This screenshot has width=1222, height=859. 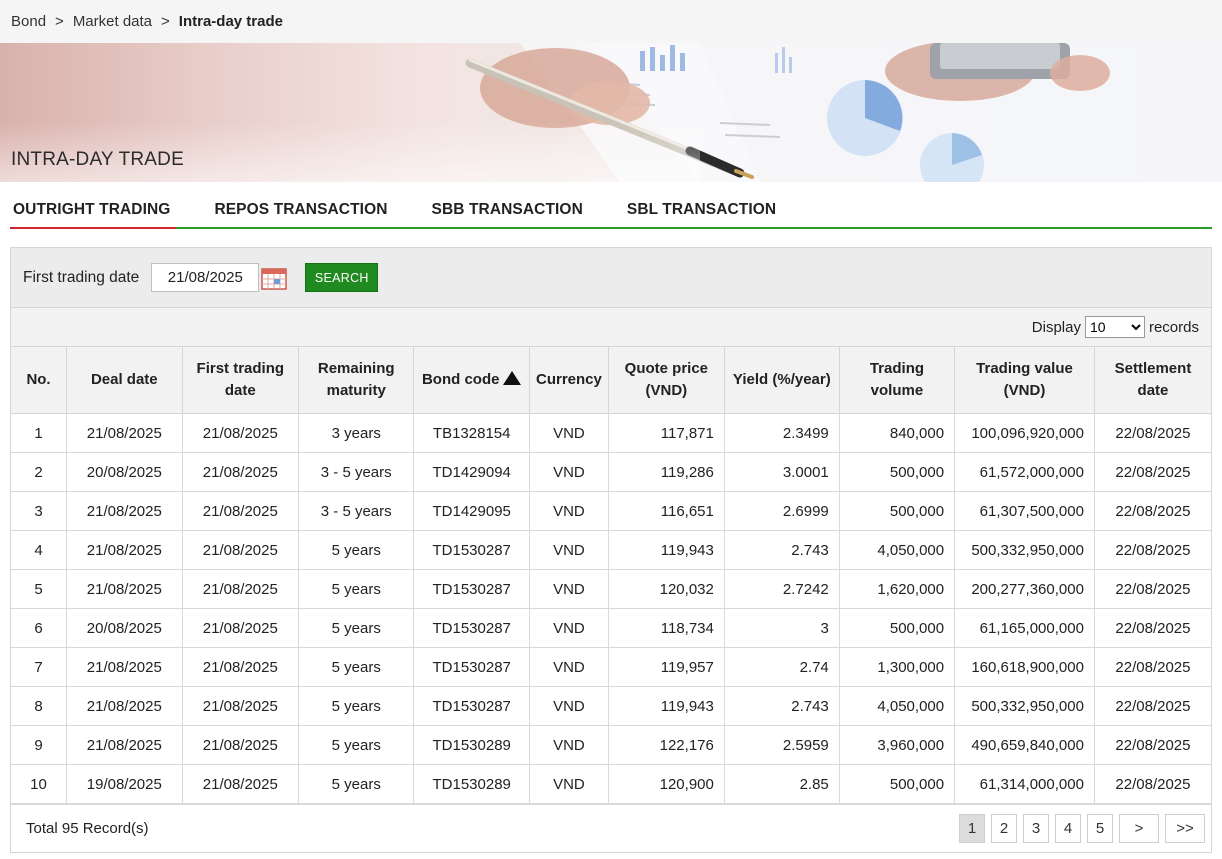 What do you see at coordinates (666, 745) in the screenshot?
I see `cell-quote-price: 122,176` at bounding box center [666, 745].